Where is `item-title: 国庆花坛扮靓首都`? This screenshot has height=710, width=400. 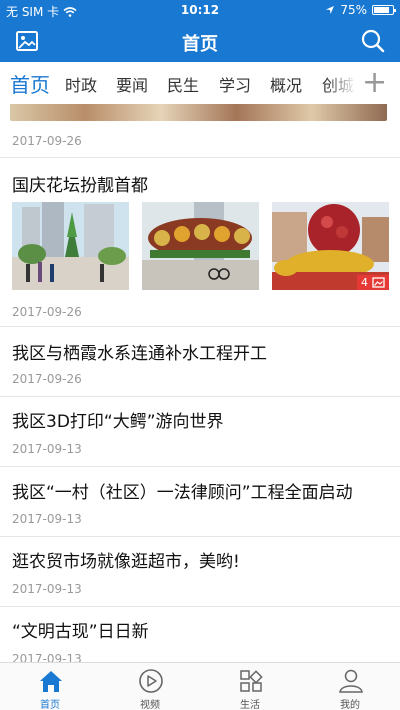
item-title: 国庆花坛扮靓首都 is located at coordinates (80, 186).